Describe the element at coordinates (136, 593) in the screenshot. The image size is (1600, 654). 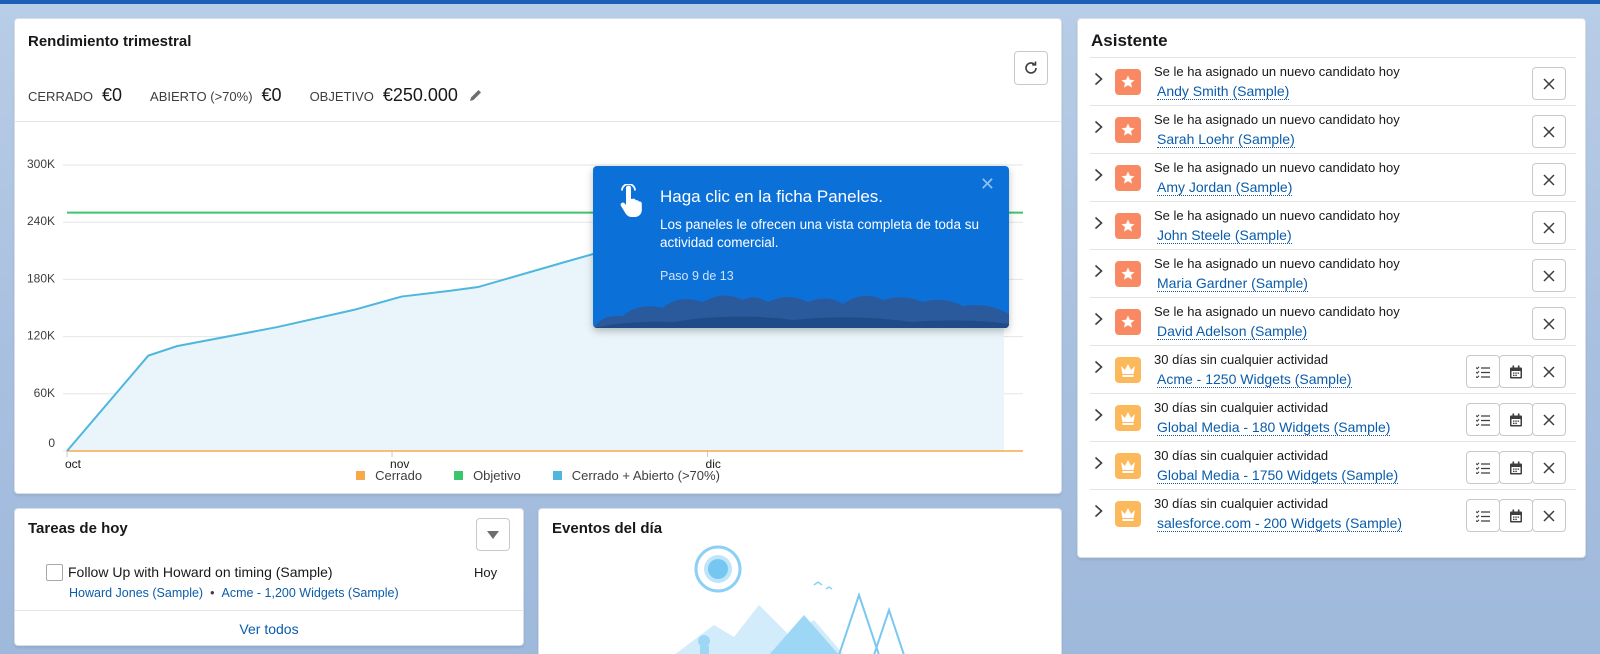
I see `task-contact-link: Howard Jones (Sample)` at that location.